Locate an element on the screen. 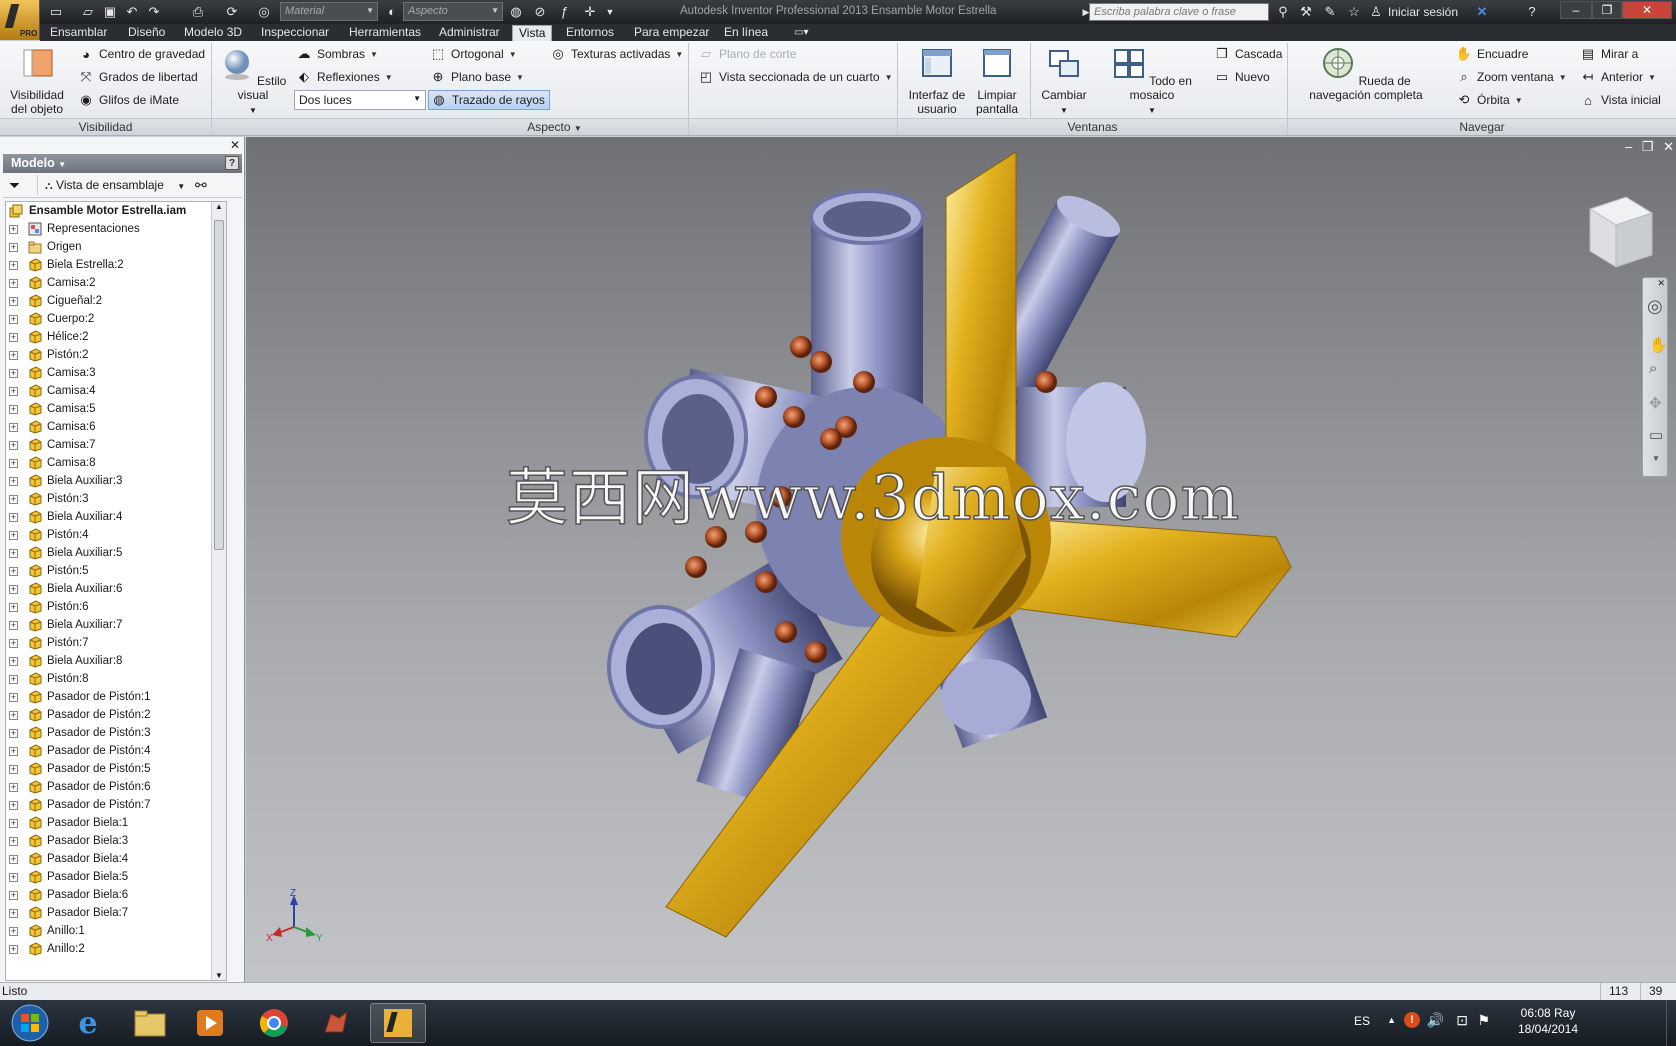 The height and width of the screenshot is (1046, 1676). tree-item: + Biela Estrella:2 is located at coordinates (116, 265).